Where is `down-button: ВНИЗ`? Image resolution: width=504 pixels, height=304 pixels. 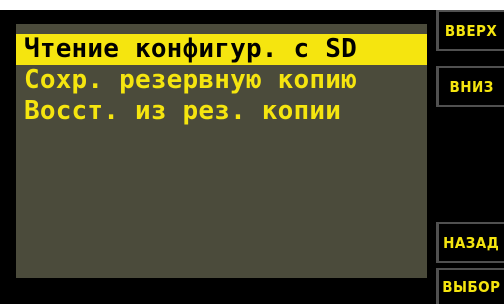 down-button: ВНИЗ is located at coordinates (470, 86).